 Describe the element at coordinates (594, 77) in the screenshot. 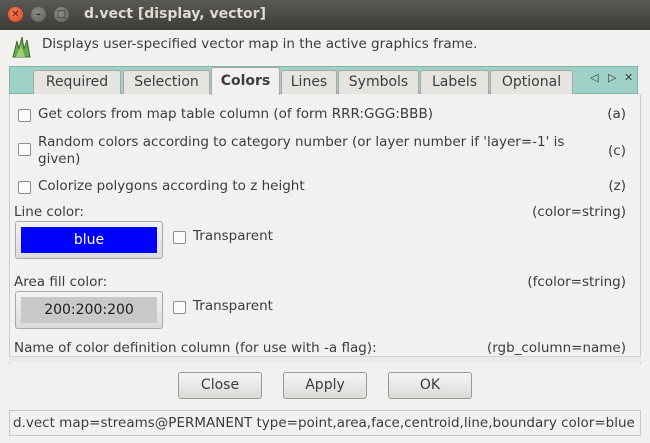

I see `tab-scroll-left-icon: ◁` at that location.